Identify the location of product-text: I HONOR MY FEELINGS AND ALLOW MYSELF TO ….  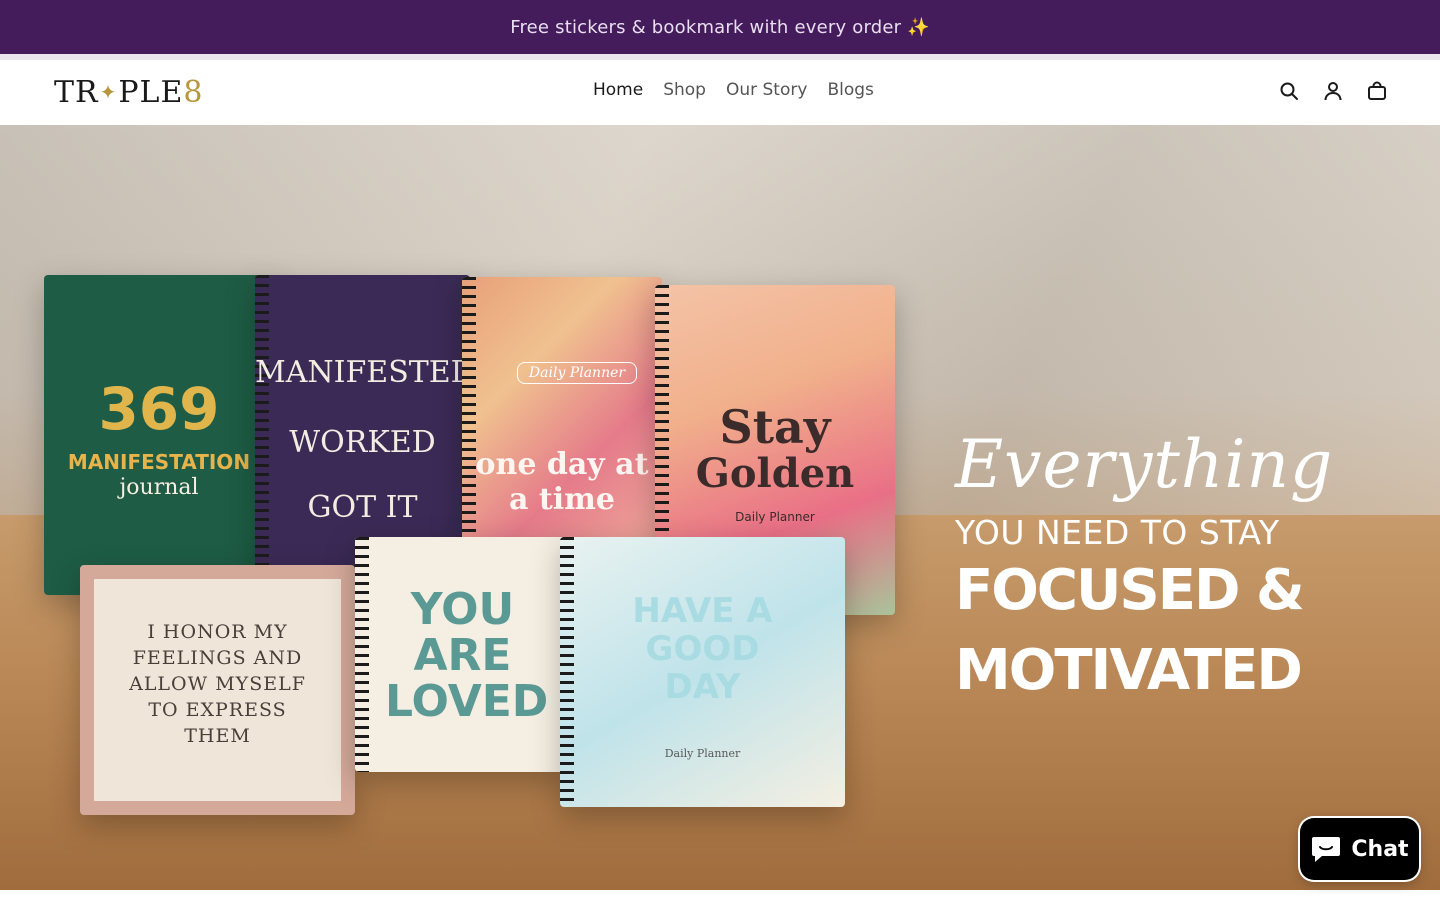
(217, 684).